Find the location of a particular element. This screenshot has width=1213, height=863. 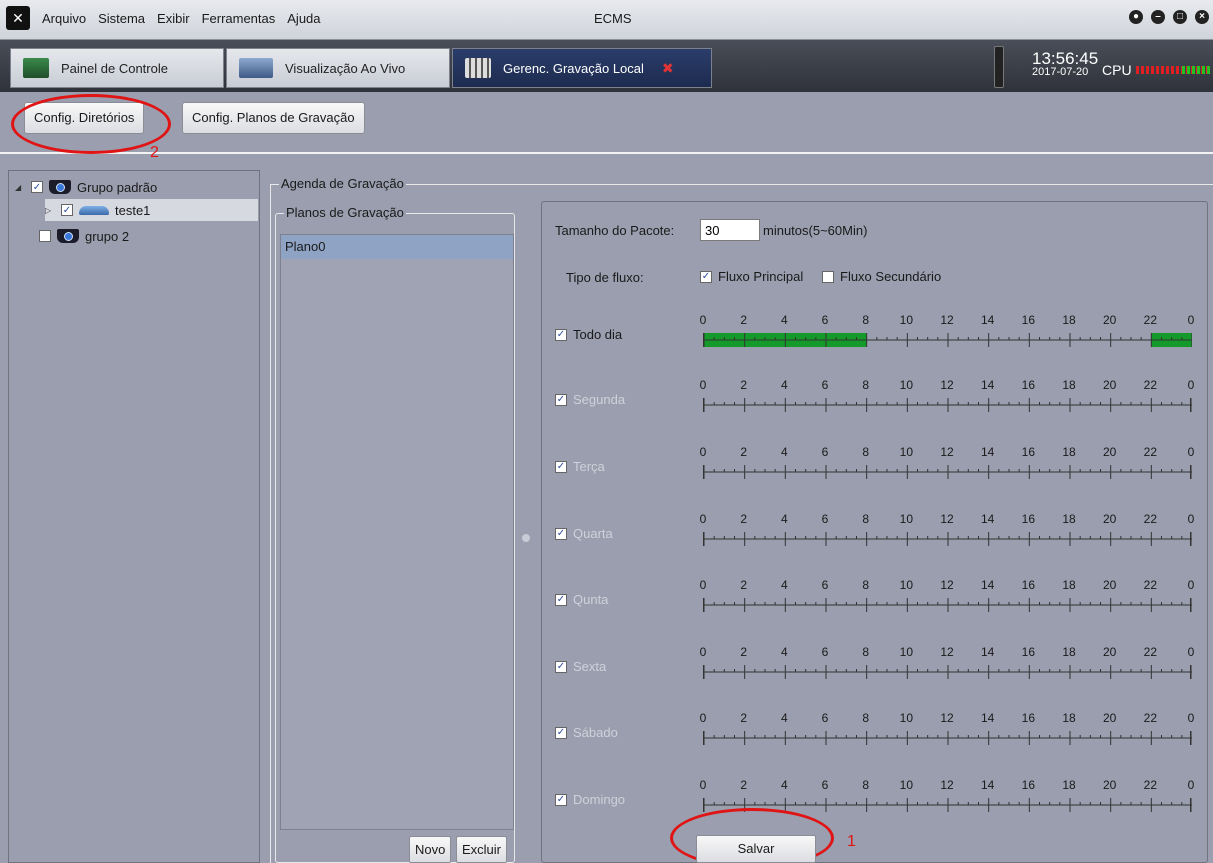

splitter-handle is located at coordinates (526, 538).